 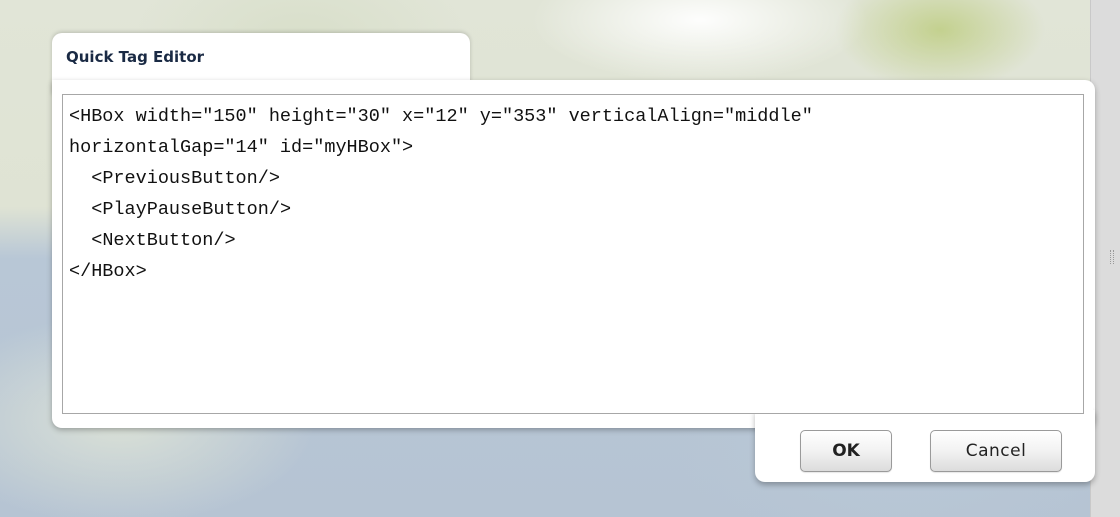 What do you see at coordinates (846, 451) in the screenshot?
I see `ok-button: OK` at bounding box center [846, 451].